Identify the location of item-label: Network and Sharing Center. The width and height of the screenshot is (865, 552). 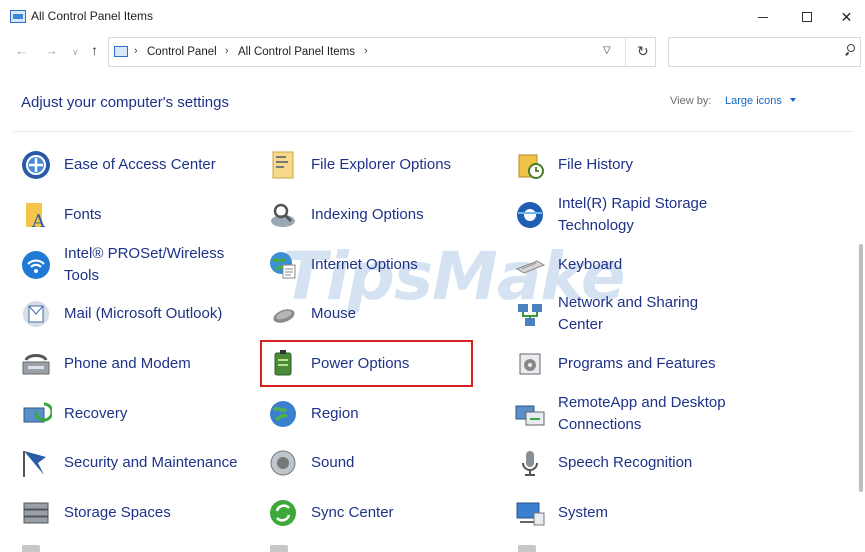
(628, 313).